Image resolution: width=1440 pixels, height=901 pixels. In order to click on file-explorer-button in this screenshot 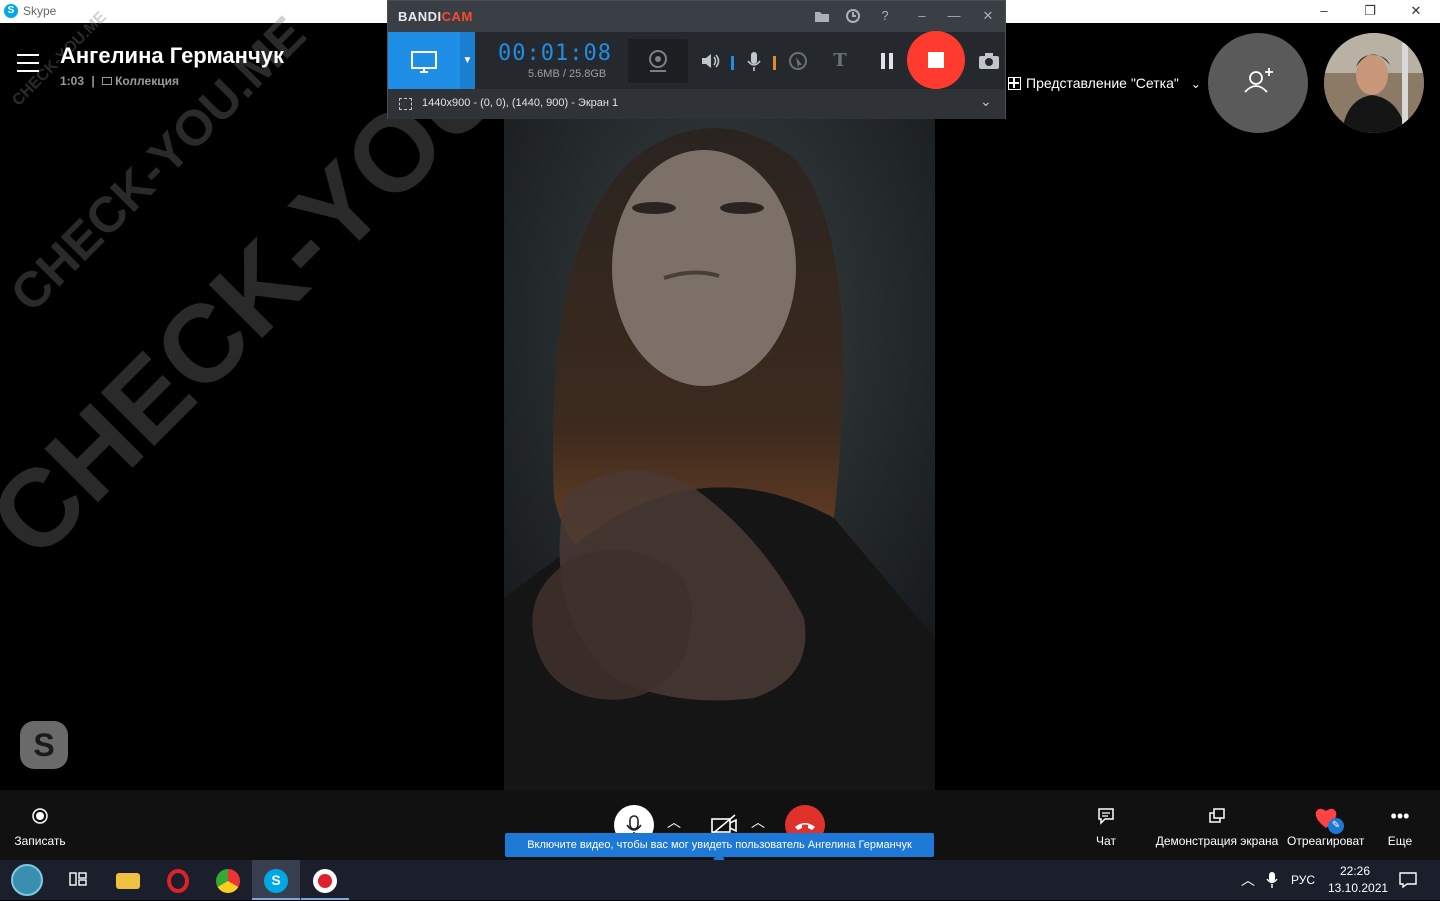, I will do `click(128, 880)`.